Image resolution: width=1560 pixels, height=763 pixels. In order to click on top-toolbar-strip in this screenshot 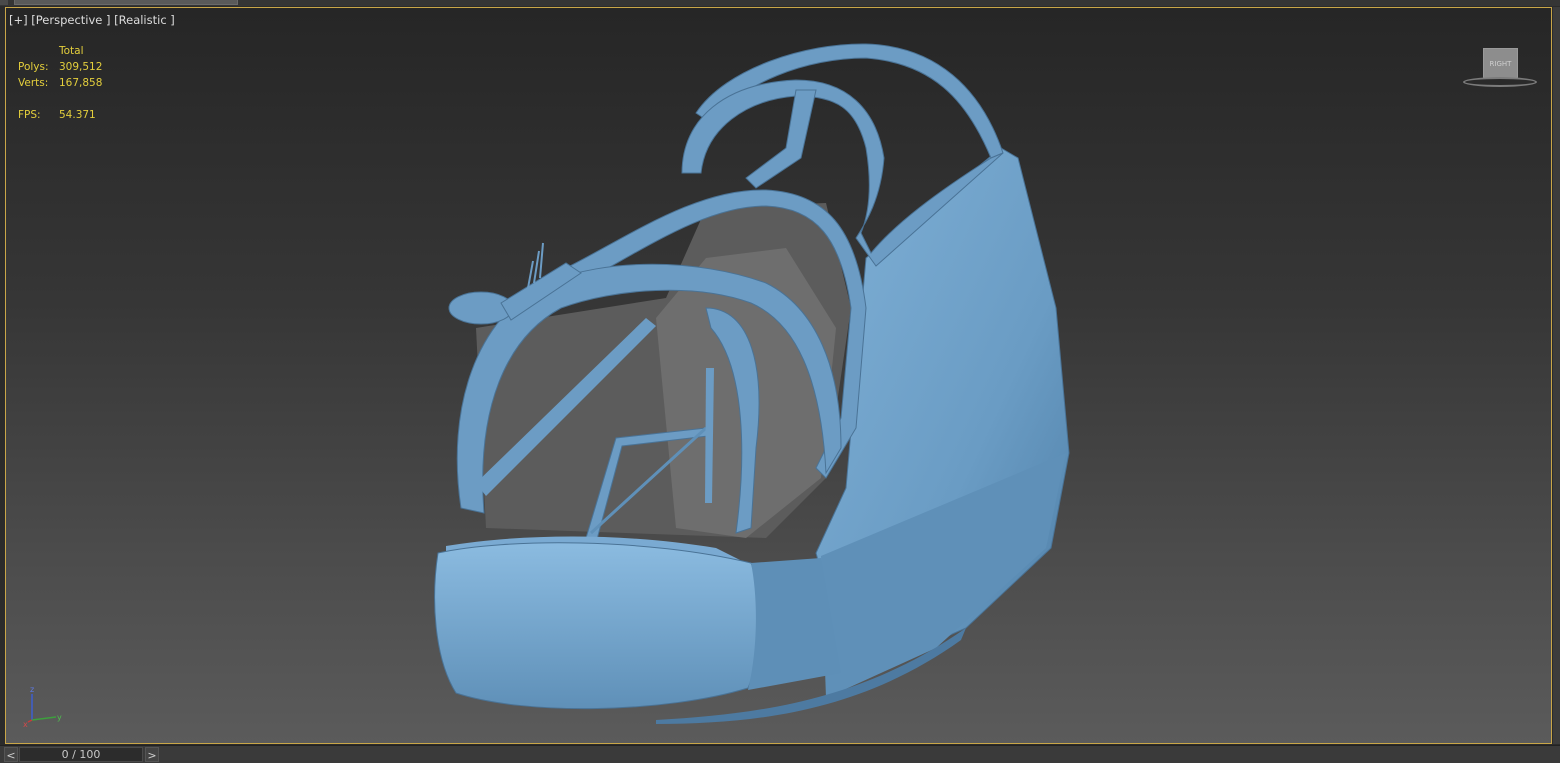, I will do `click(780, 3)`.